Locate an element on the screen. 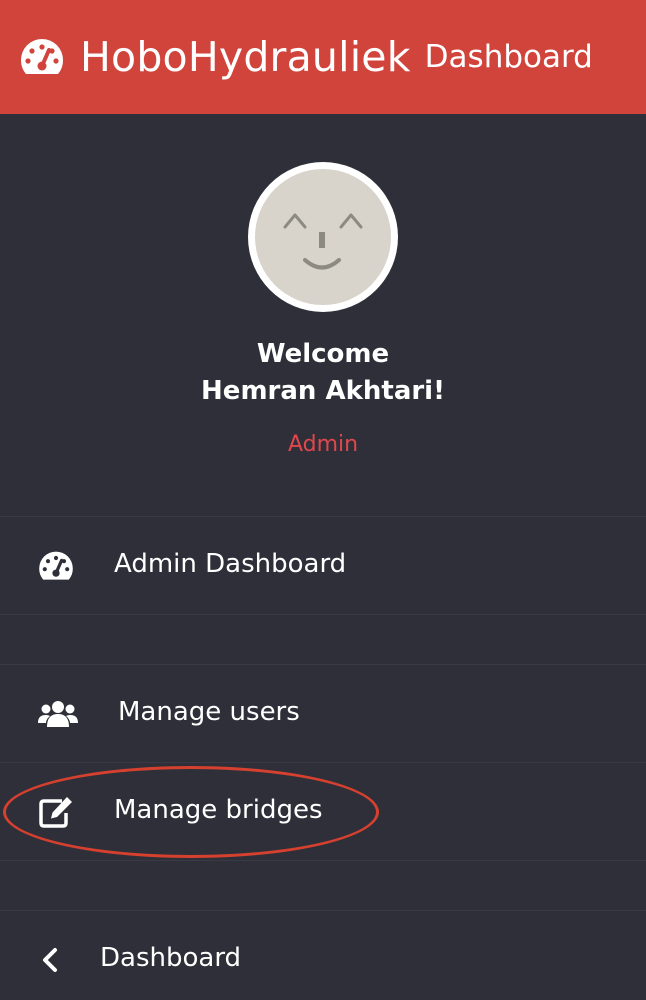 This screenshot has height=1000, width=646. nav-item-manage-bridges: Manage bridges is located at coordinates (323, 812).